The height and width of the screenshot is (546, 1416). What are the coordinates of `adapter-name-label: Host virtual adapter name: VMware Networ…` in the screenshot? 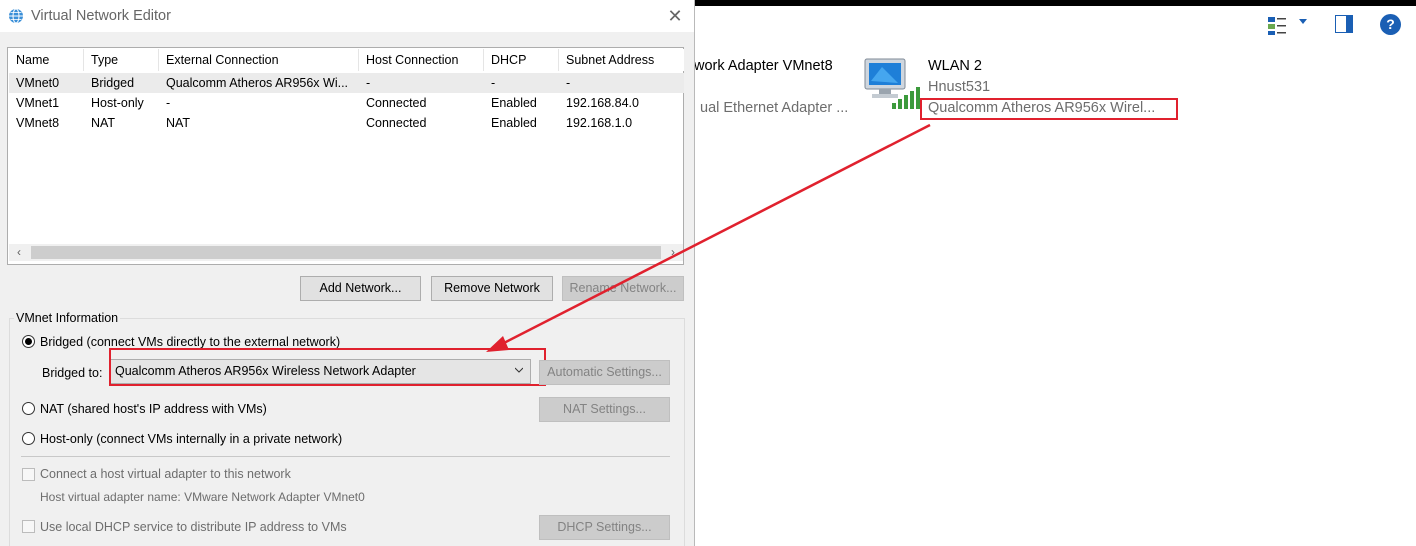 It's located at (202, 497).